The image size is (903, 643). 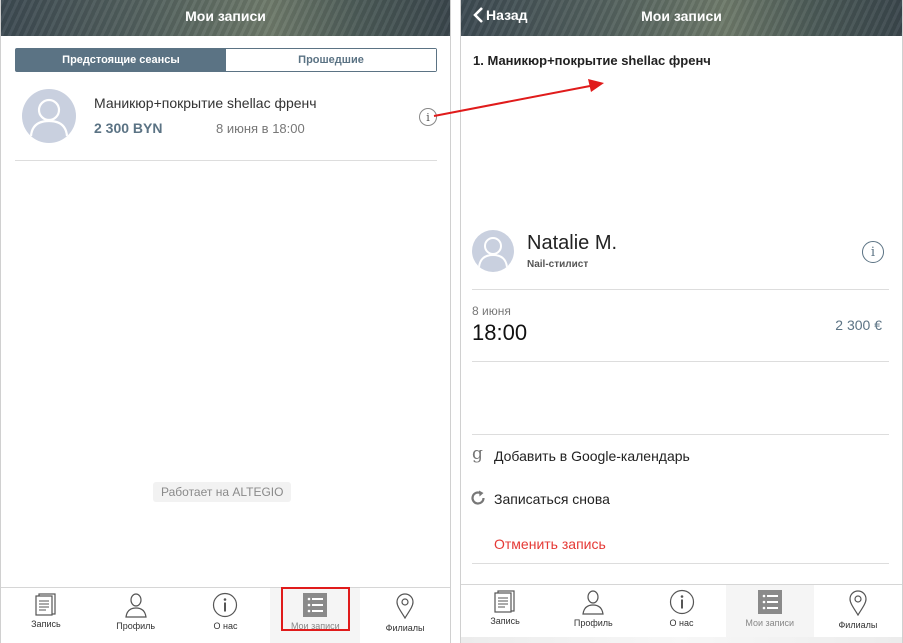 I want to click on appointments-tabs: Предстоящие сеансы Прошедшие, so click(x=226, y=60).